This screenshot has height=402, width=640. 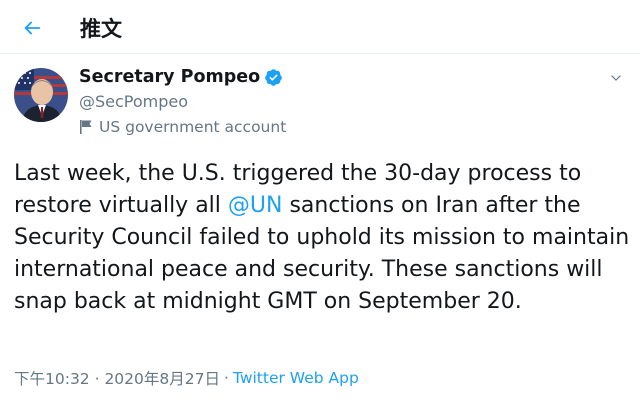 I want to click on government-account-label: US government account, so click(x=182, y=127).